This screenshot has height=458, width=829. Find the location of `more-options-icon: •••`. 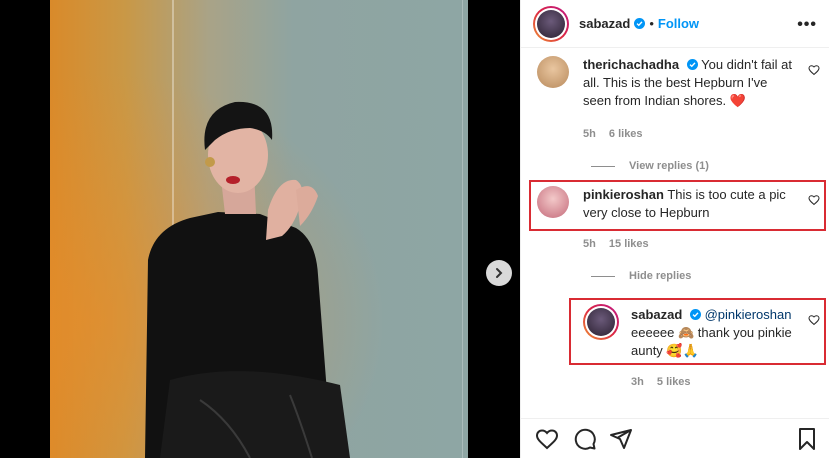

more-options-icon: ••• is located at coordinates (807, 25).